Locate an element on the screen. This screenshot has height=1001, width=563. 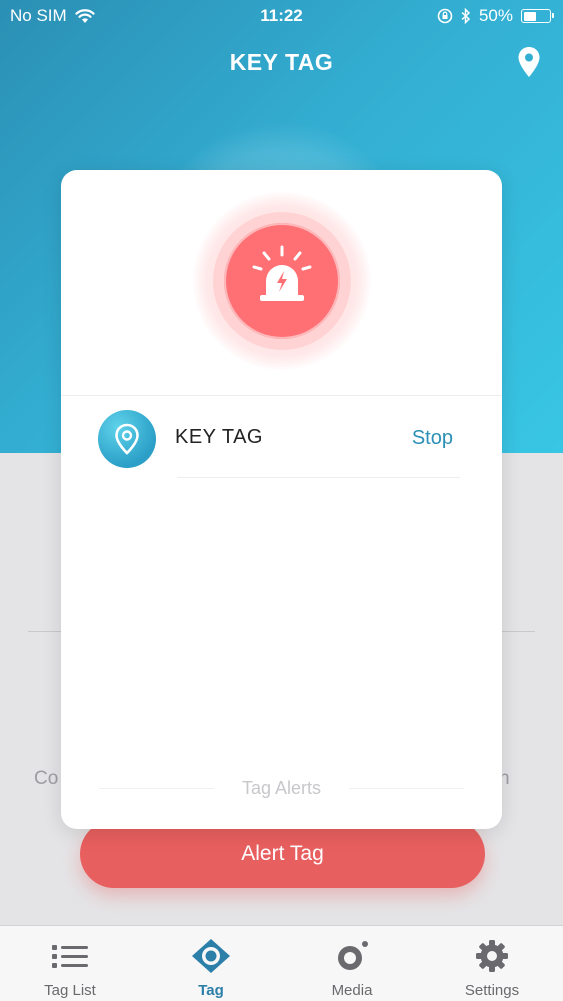
tab-label: Tag is located at coordinates (211, 990).